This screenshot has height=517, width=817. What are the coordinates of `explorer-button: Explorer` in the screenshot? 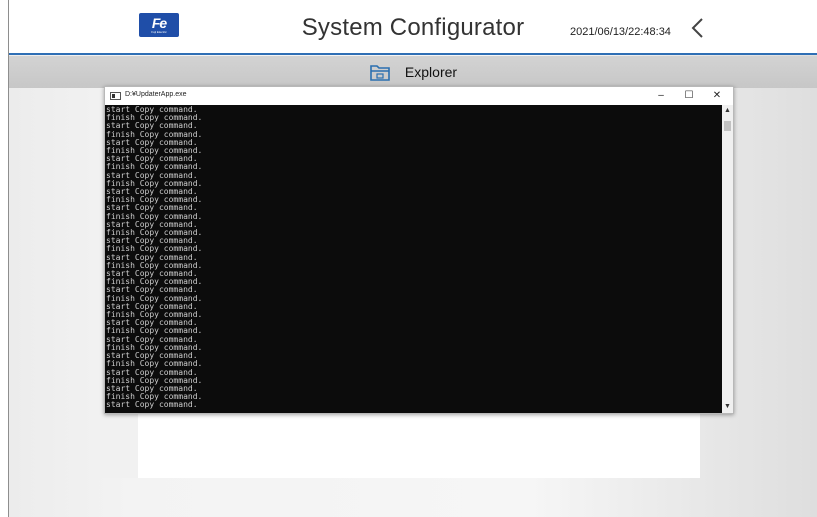 It's located at (413, 72).